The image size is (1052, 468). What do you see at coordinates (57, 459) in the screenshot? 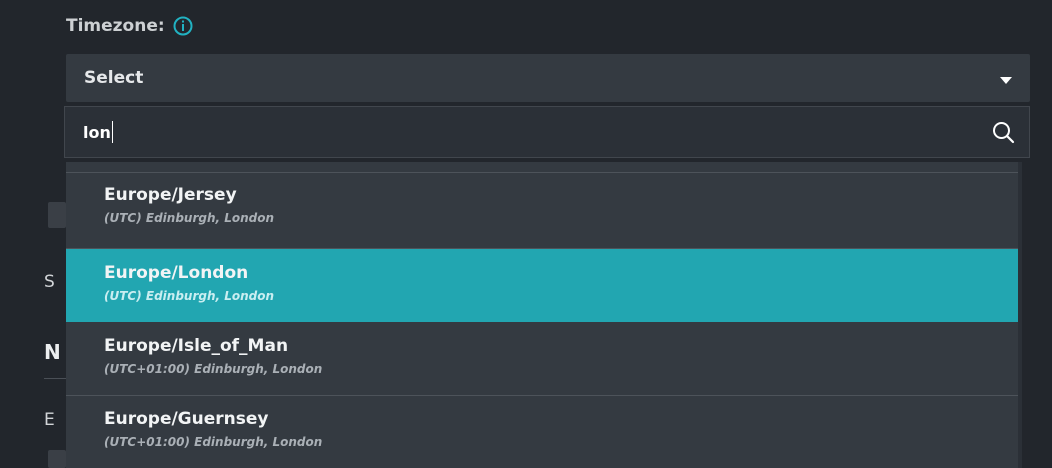
I see `background-input-fragment` at bounding box center [57, 459].